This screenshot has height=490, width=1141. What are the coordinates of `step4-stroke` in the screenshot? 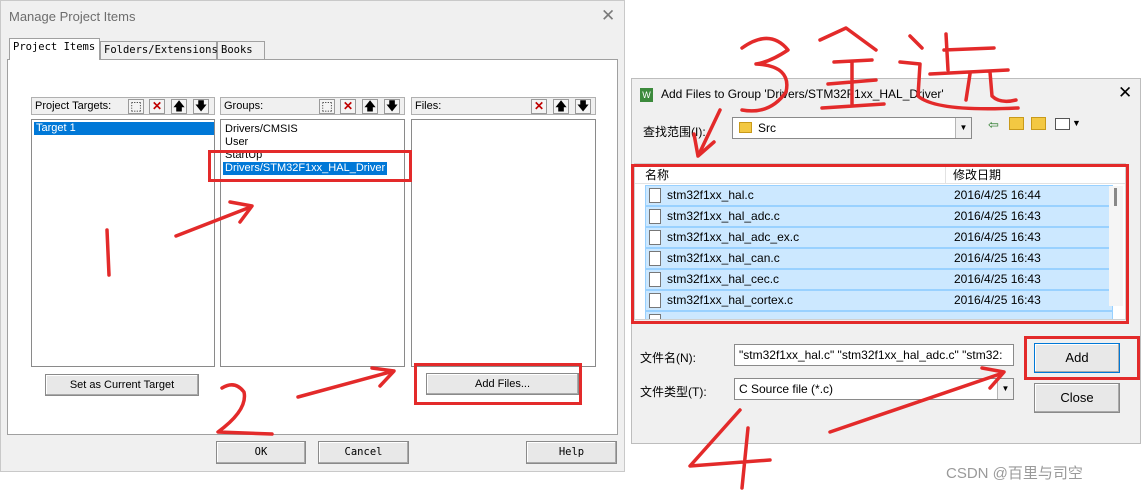 It's located at (730, 449).